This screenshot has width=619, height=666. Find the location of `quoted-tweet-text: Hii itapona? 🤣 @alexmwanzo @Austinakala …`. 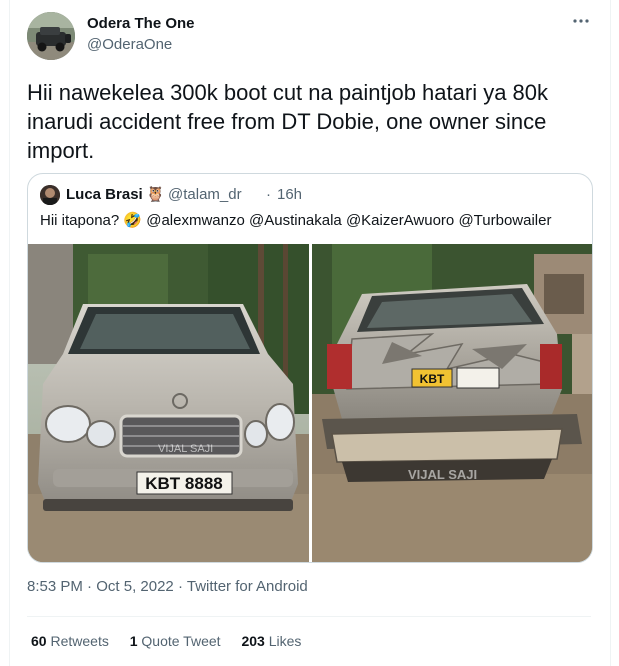

quoted-tweet-text: Hii itapona? 🤣 @alexmwanzo @Austinakala … is located at coordinates (296, 220).